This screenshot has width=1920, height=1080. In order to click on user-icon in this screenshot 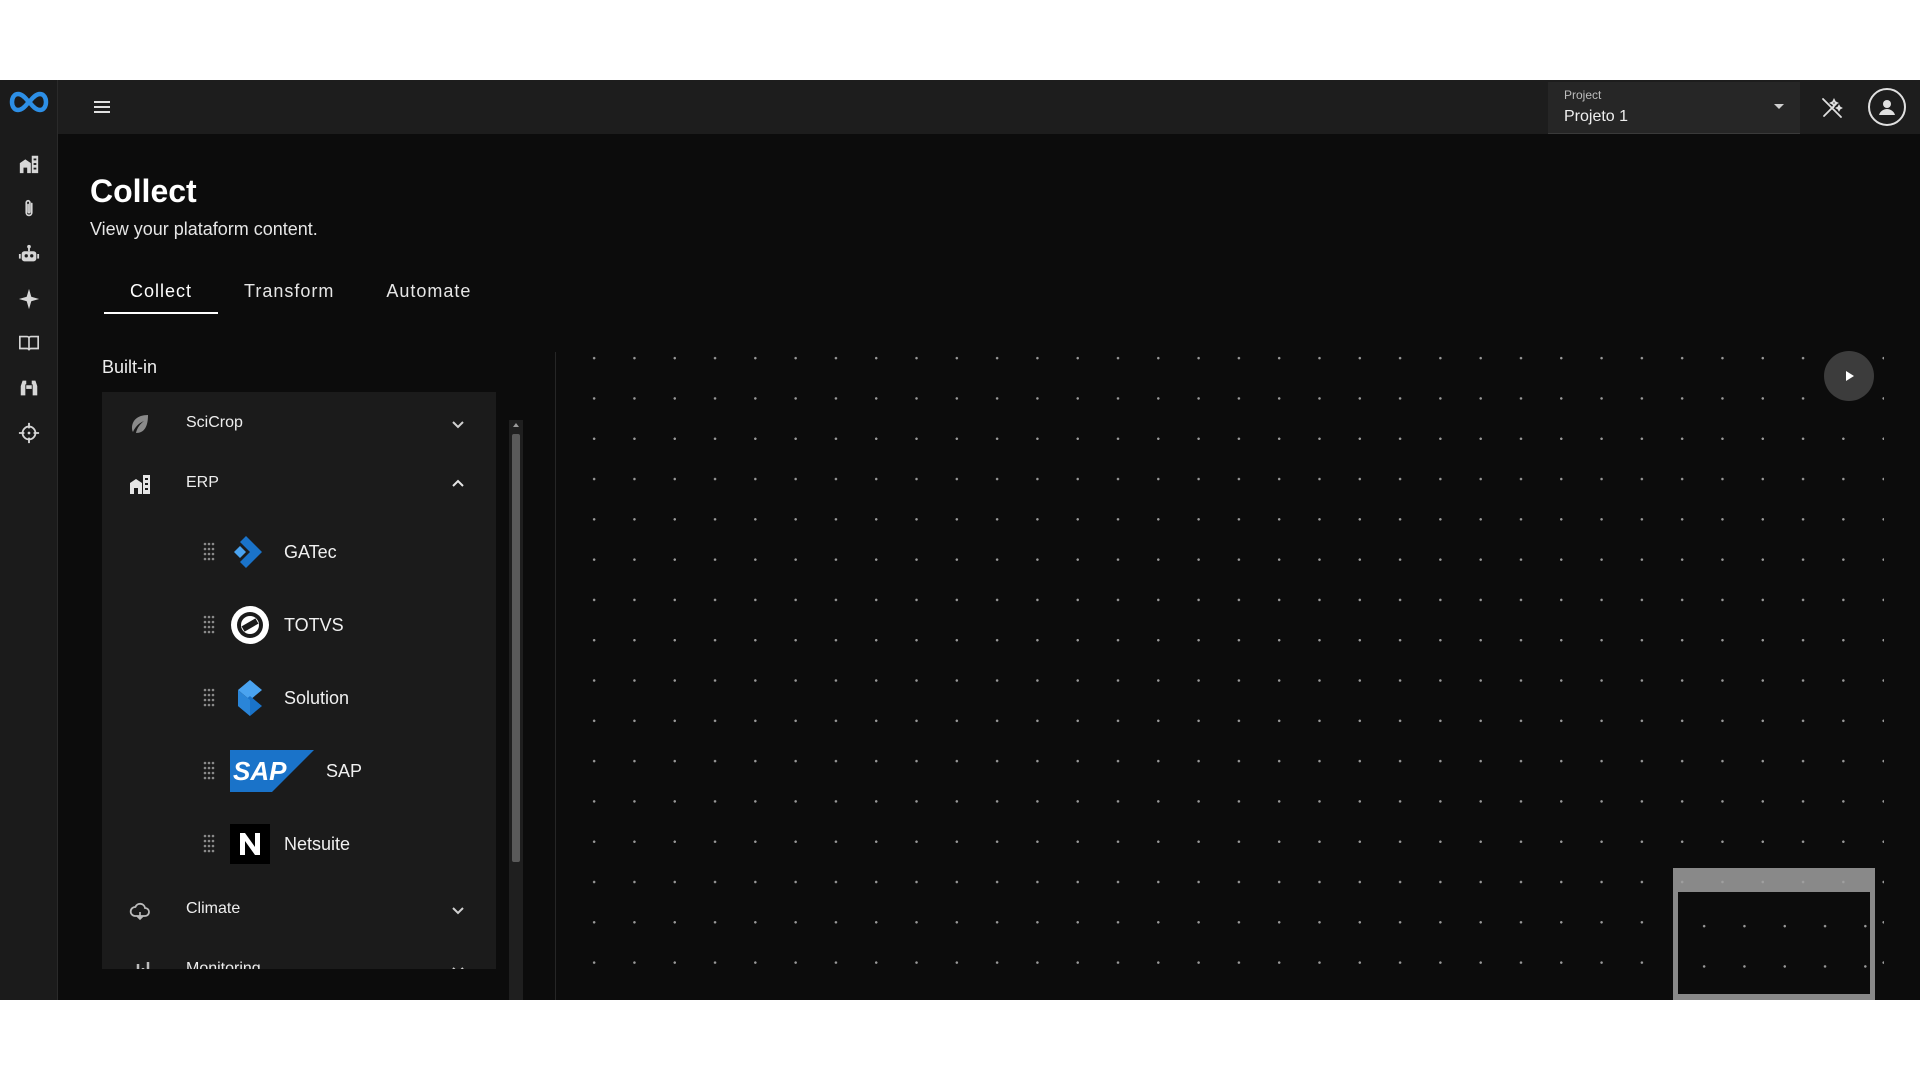, I will do `click(1887, 107)`.